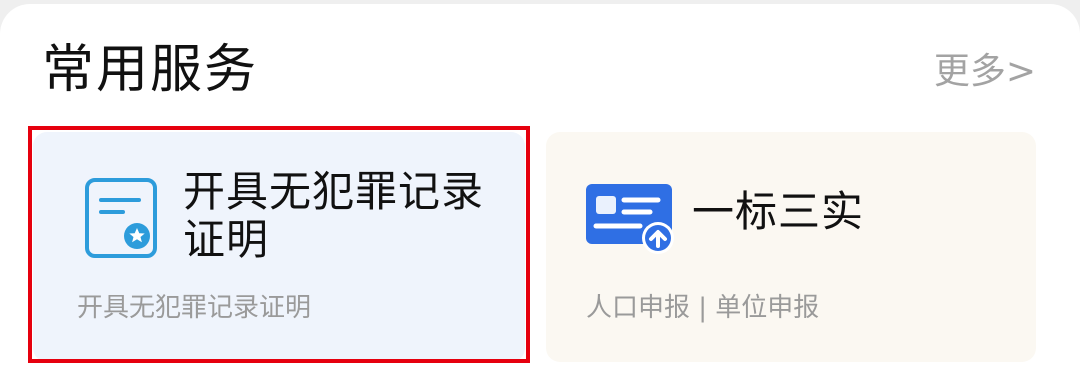 This screenshot has height=384, width=1080. Describe the element at coordinates (630, 219) in the screenshot. I see `id-card-upload-icon` at that location.